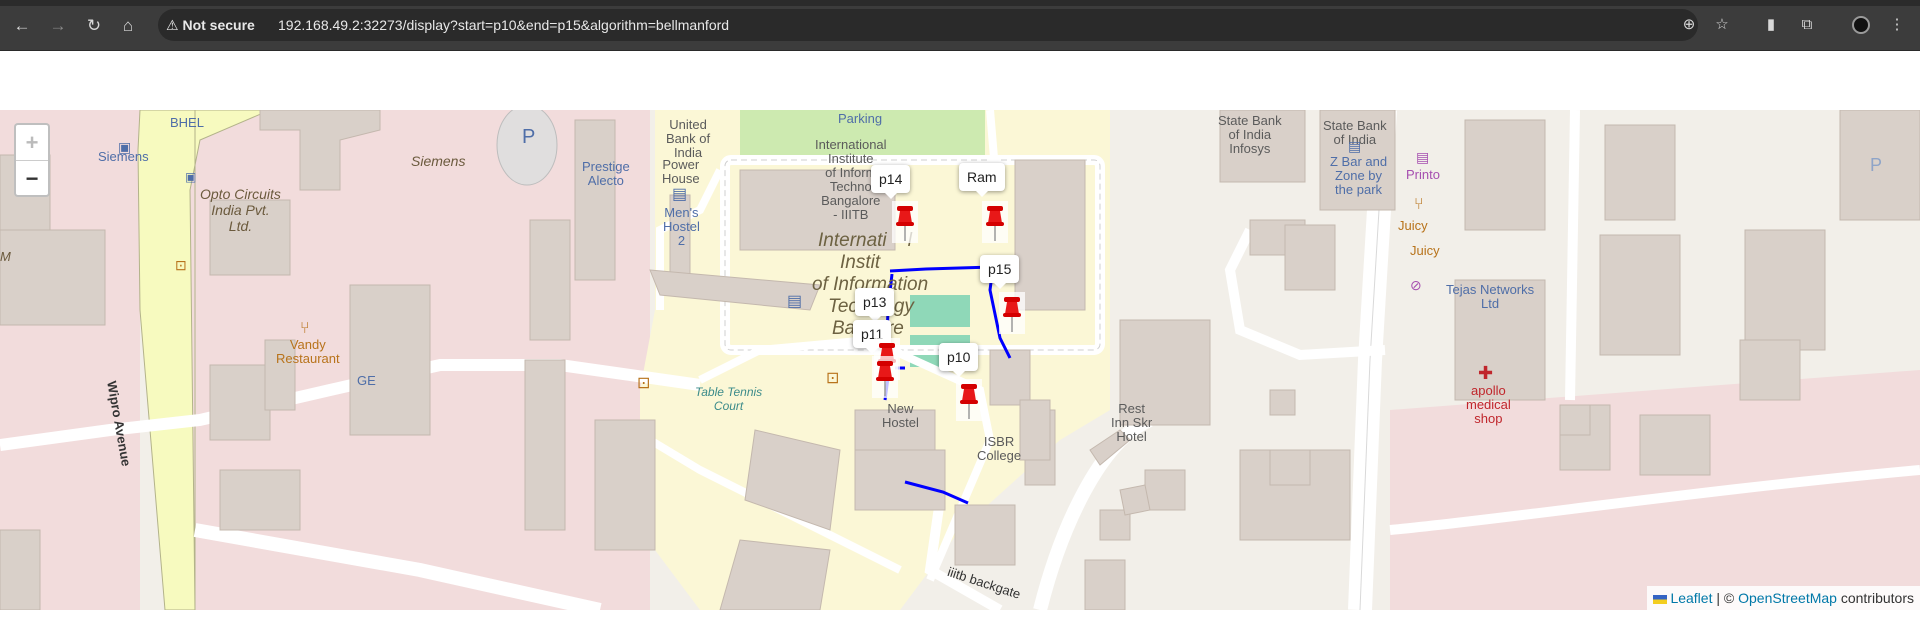 This screenshot has height=622, width=1920. What do you see at coordinates (1876, 165) in the screenshot?
I see `parking-p-2: P` at bounding box center [1876, 165].